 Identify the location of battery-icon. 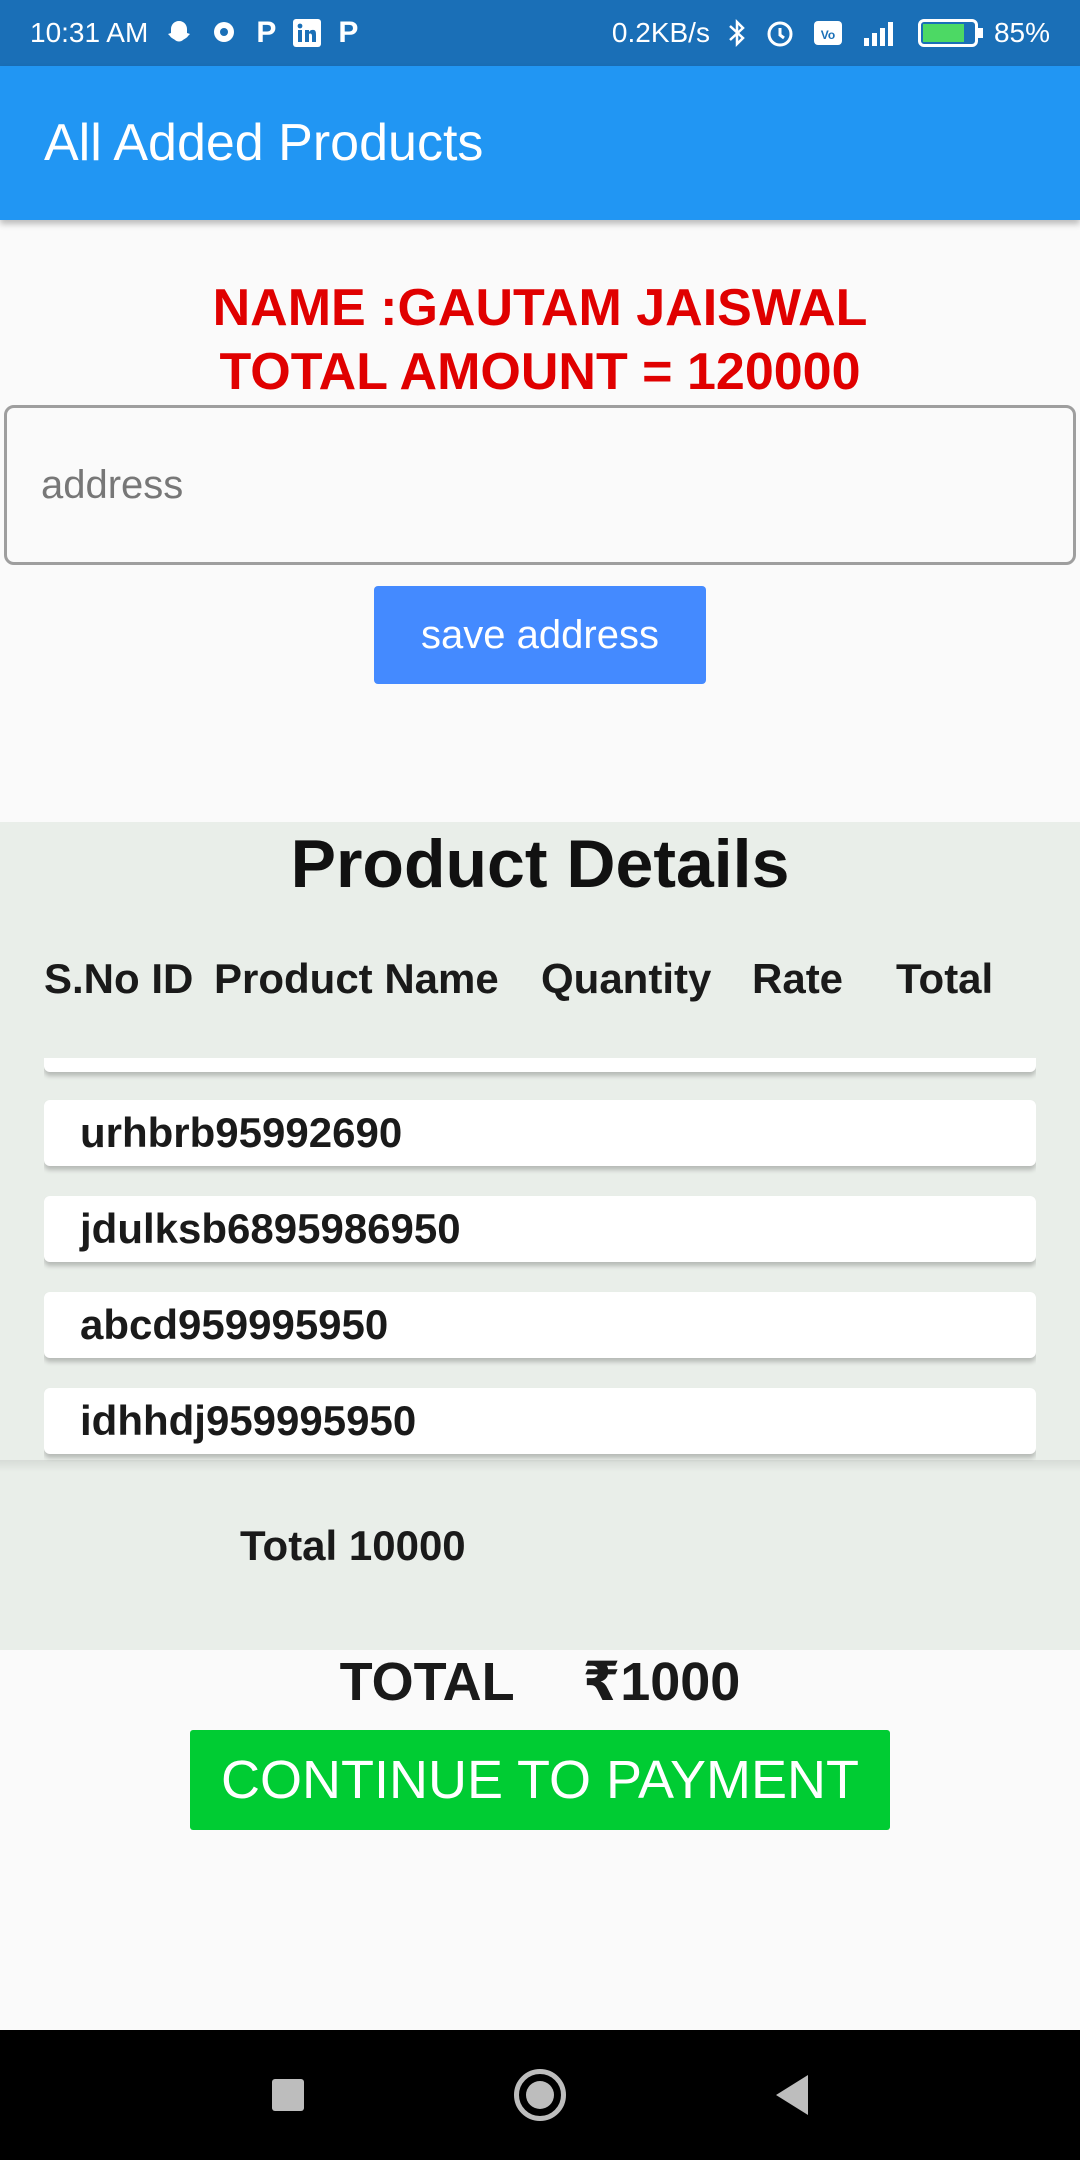
(950, 33).